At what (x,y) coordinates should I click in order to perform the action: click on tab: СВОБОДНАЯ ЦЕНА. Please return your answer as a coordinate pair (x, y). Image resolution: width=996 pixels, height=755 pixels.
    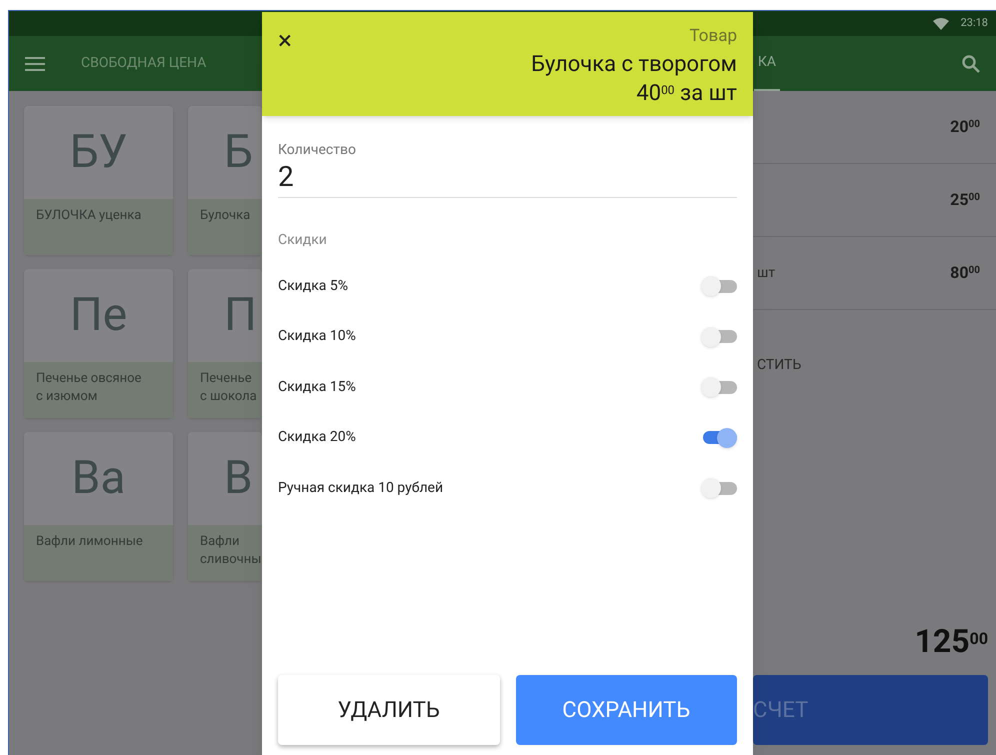
    Looking at the image, I should click on (143, 63).